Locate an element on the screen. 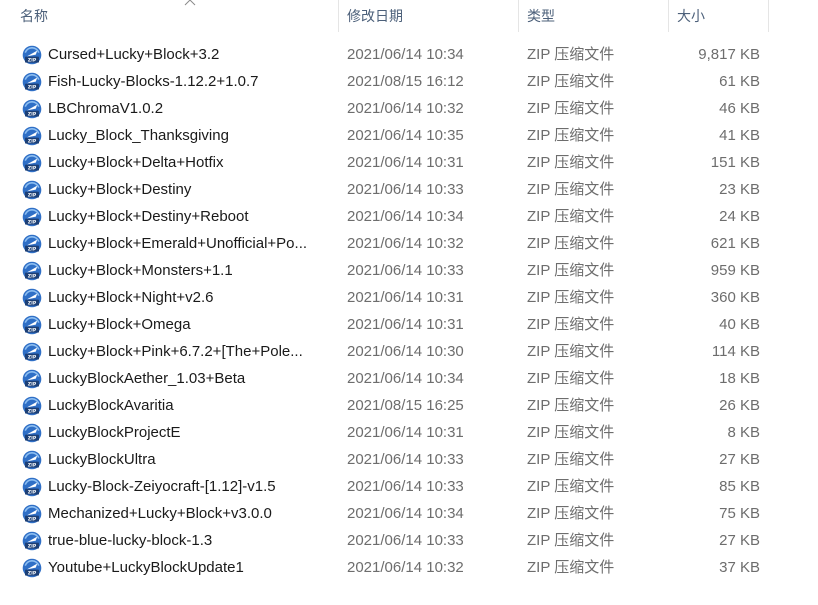 Image resolution: width=818 pixels, height=605 pixels. file-size: 46 KB is located at coordinates (739, 108).